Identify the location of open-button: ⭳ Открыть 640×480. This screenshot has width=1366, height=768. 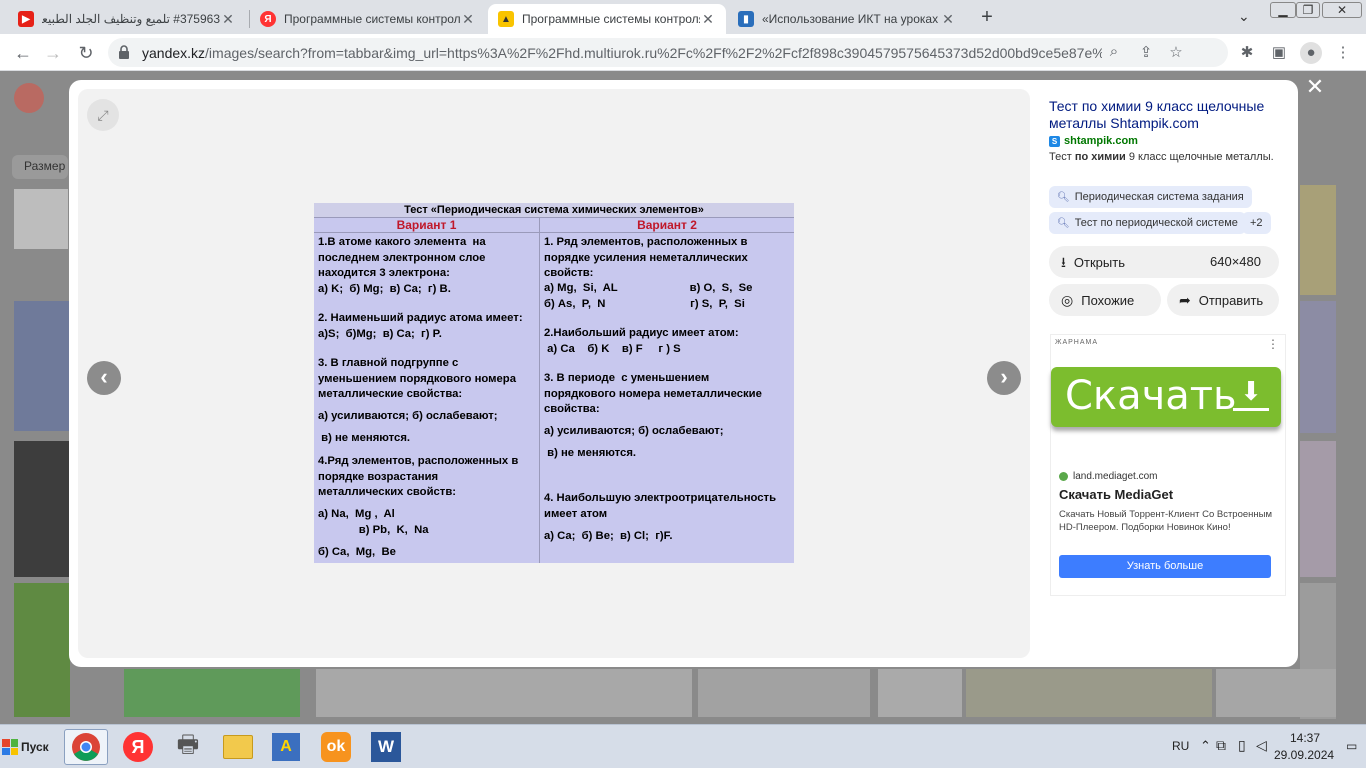
(1164, 262).